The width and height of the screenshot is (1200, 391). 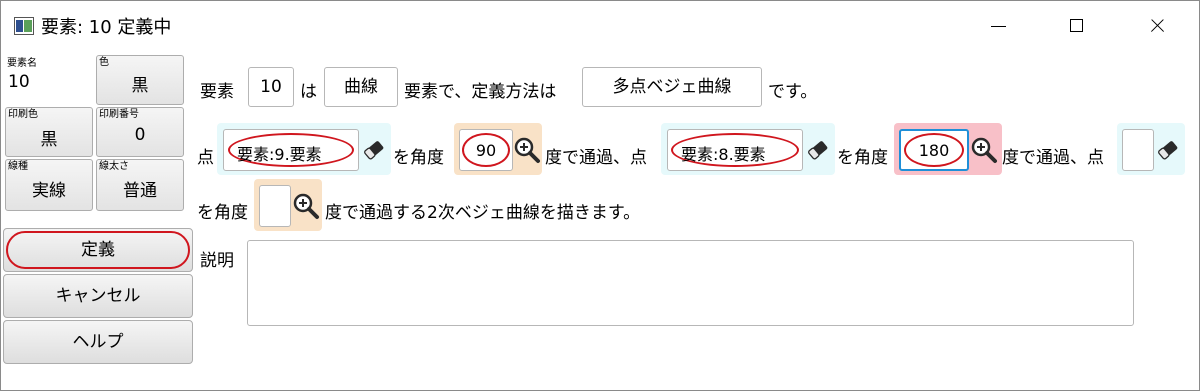 I want to click on element-type-field: 曲線, so click(x=361, y=87).